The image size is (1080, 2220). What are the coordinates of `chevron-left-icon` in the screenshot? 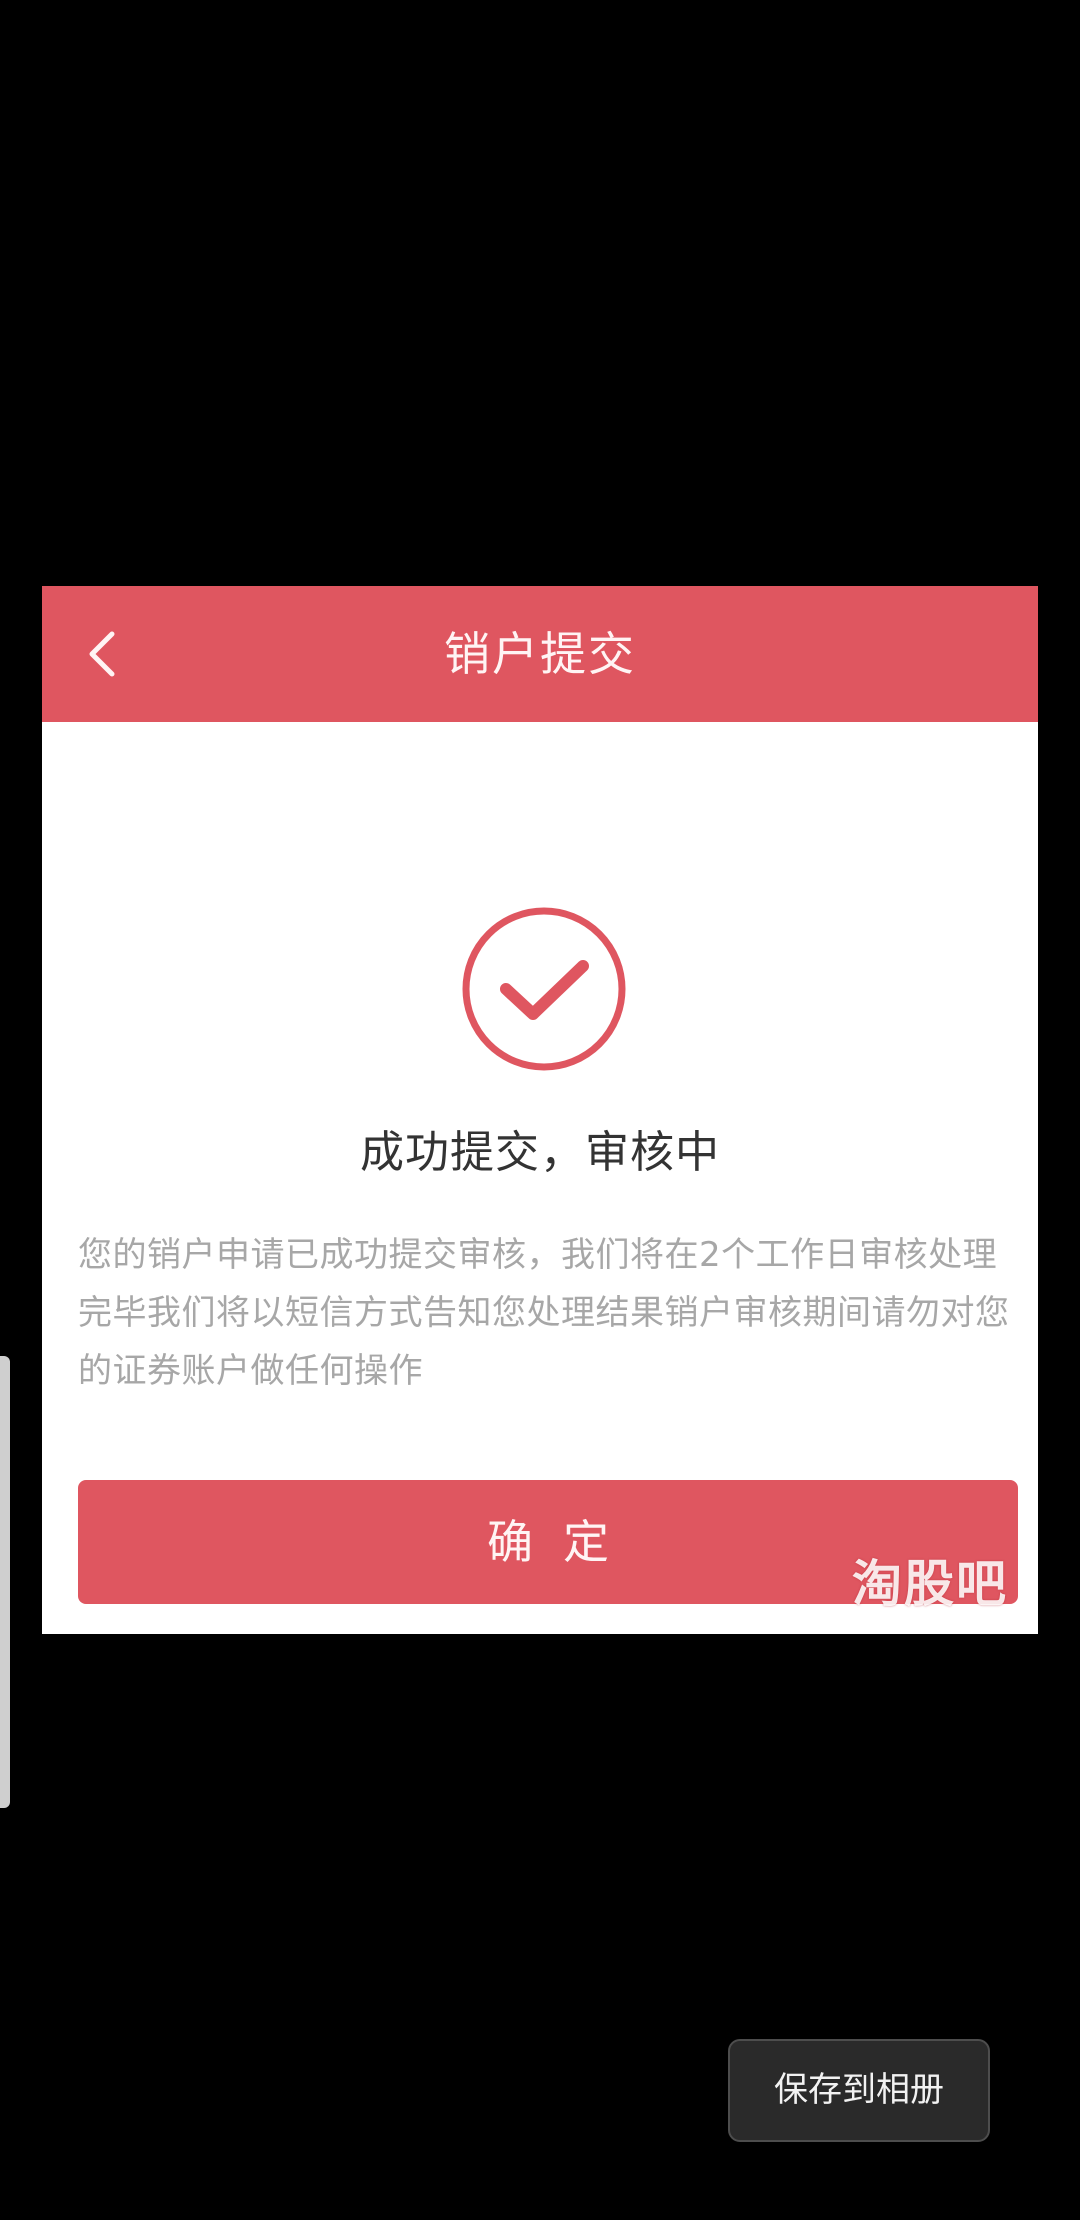 It's located at (102, 654).